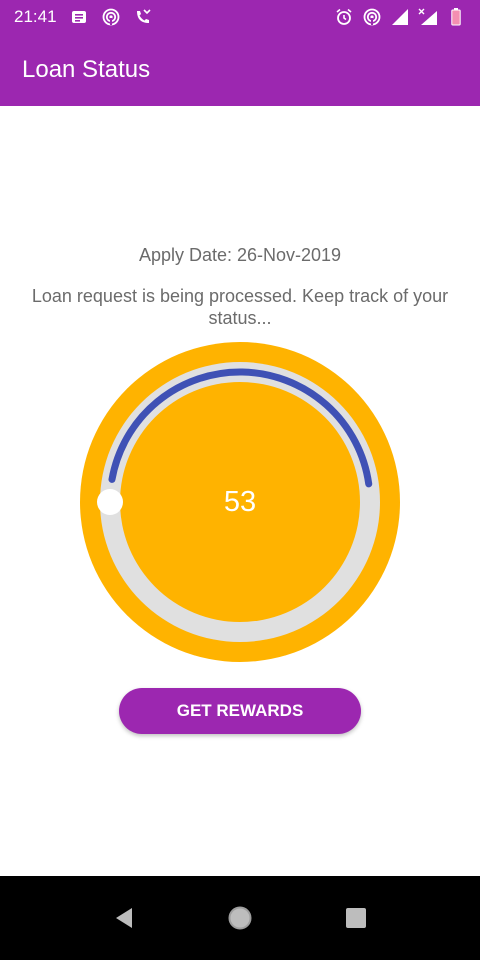 The width and height of the screenshot is (480, 960). Describe the element at coordinates (456, 17) in the screenshot. I see `battery-icon` at that location.